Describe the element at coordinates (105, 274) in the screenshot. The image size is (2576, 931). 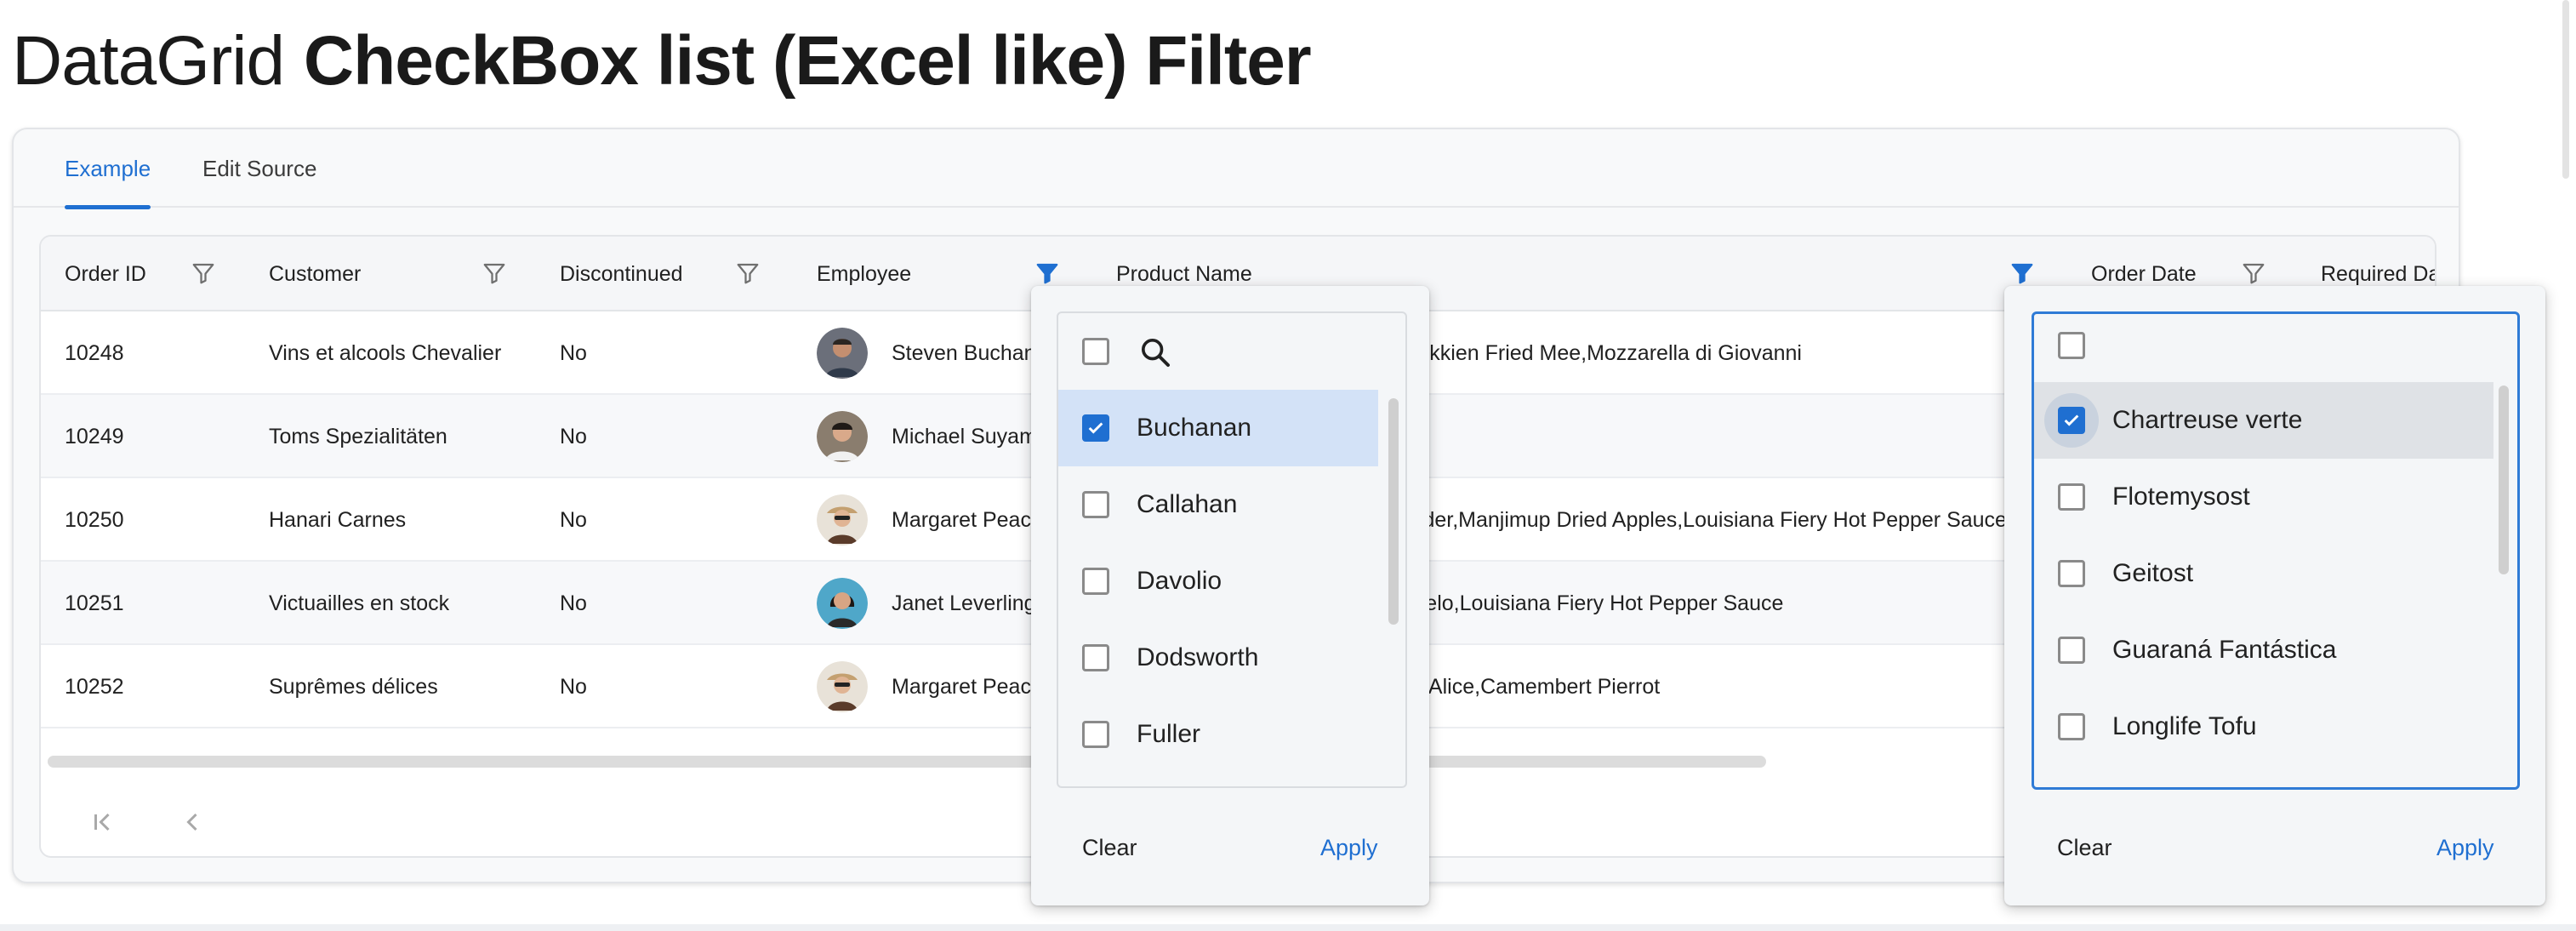
I see `column-header-order-id: Order ID` at that location.